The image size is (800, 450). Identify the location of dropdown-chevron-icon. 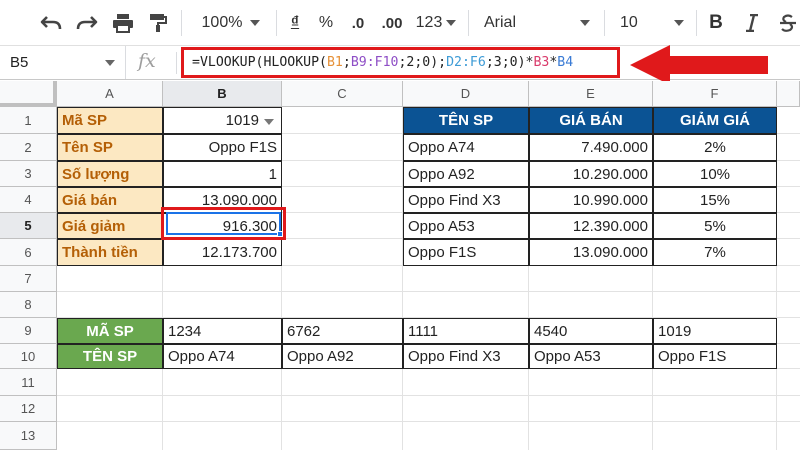
(269, 122).